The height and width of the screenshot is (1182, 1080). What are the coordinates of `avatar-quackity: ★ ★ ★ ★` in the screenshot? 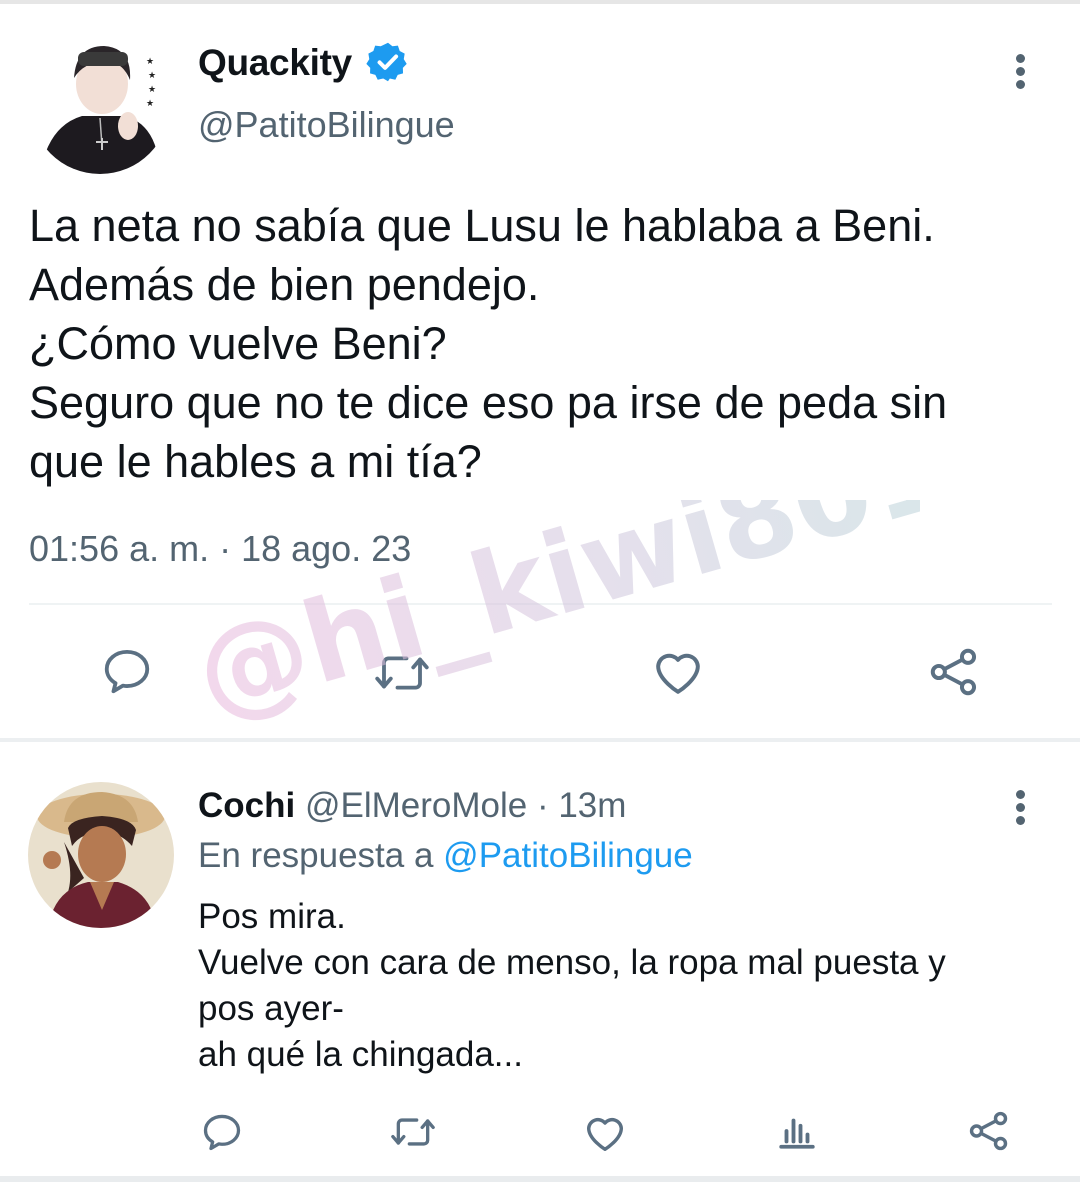 It's located at (100, 104).